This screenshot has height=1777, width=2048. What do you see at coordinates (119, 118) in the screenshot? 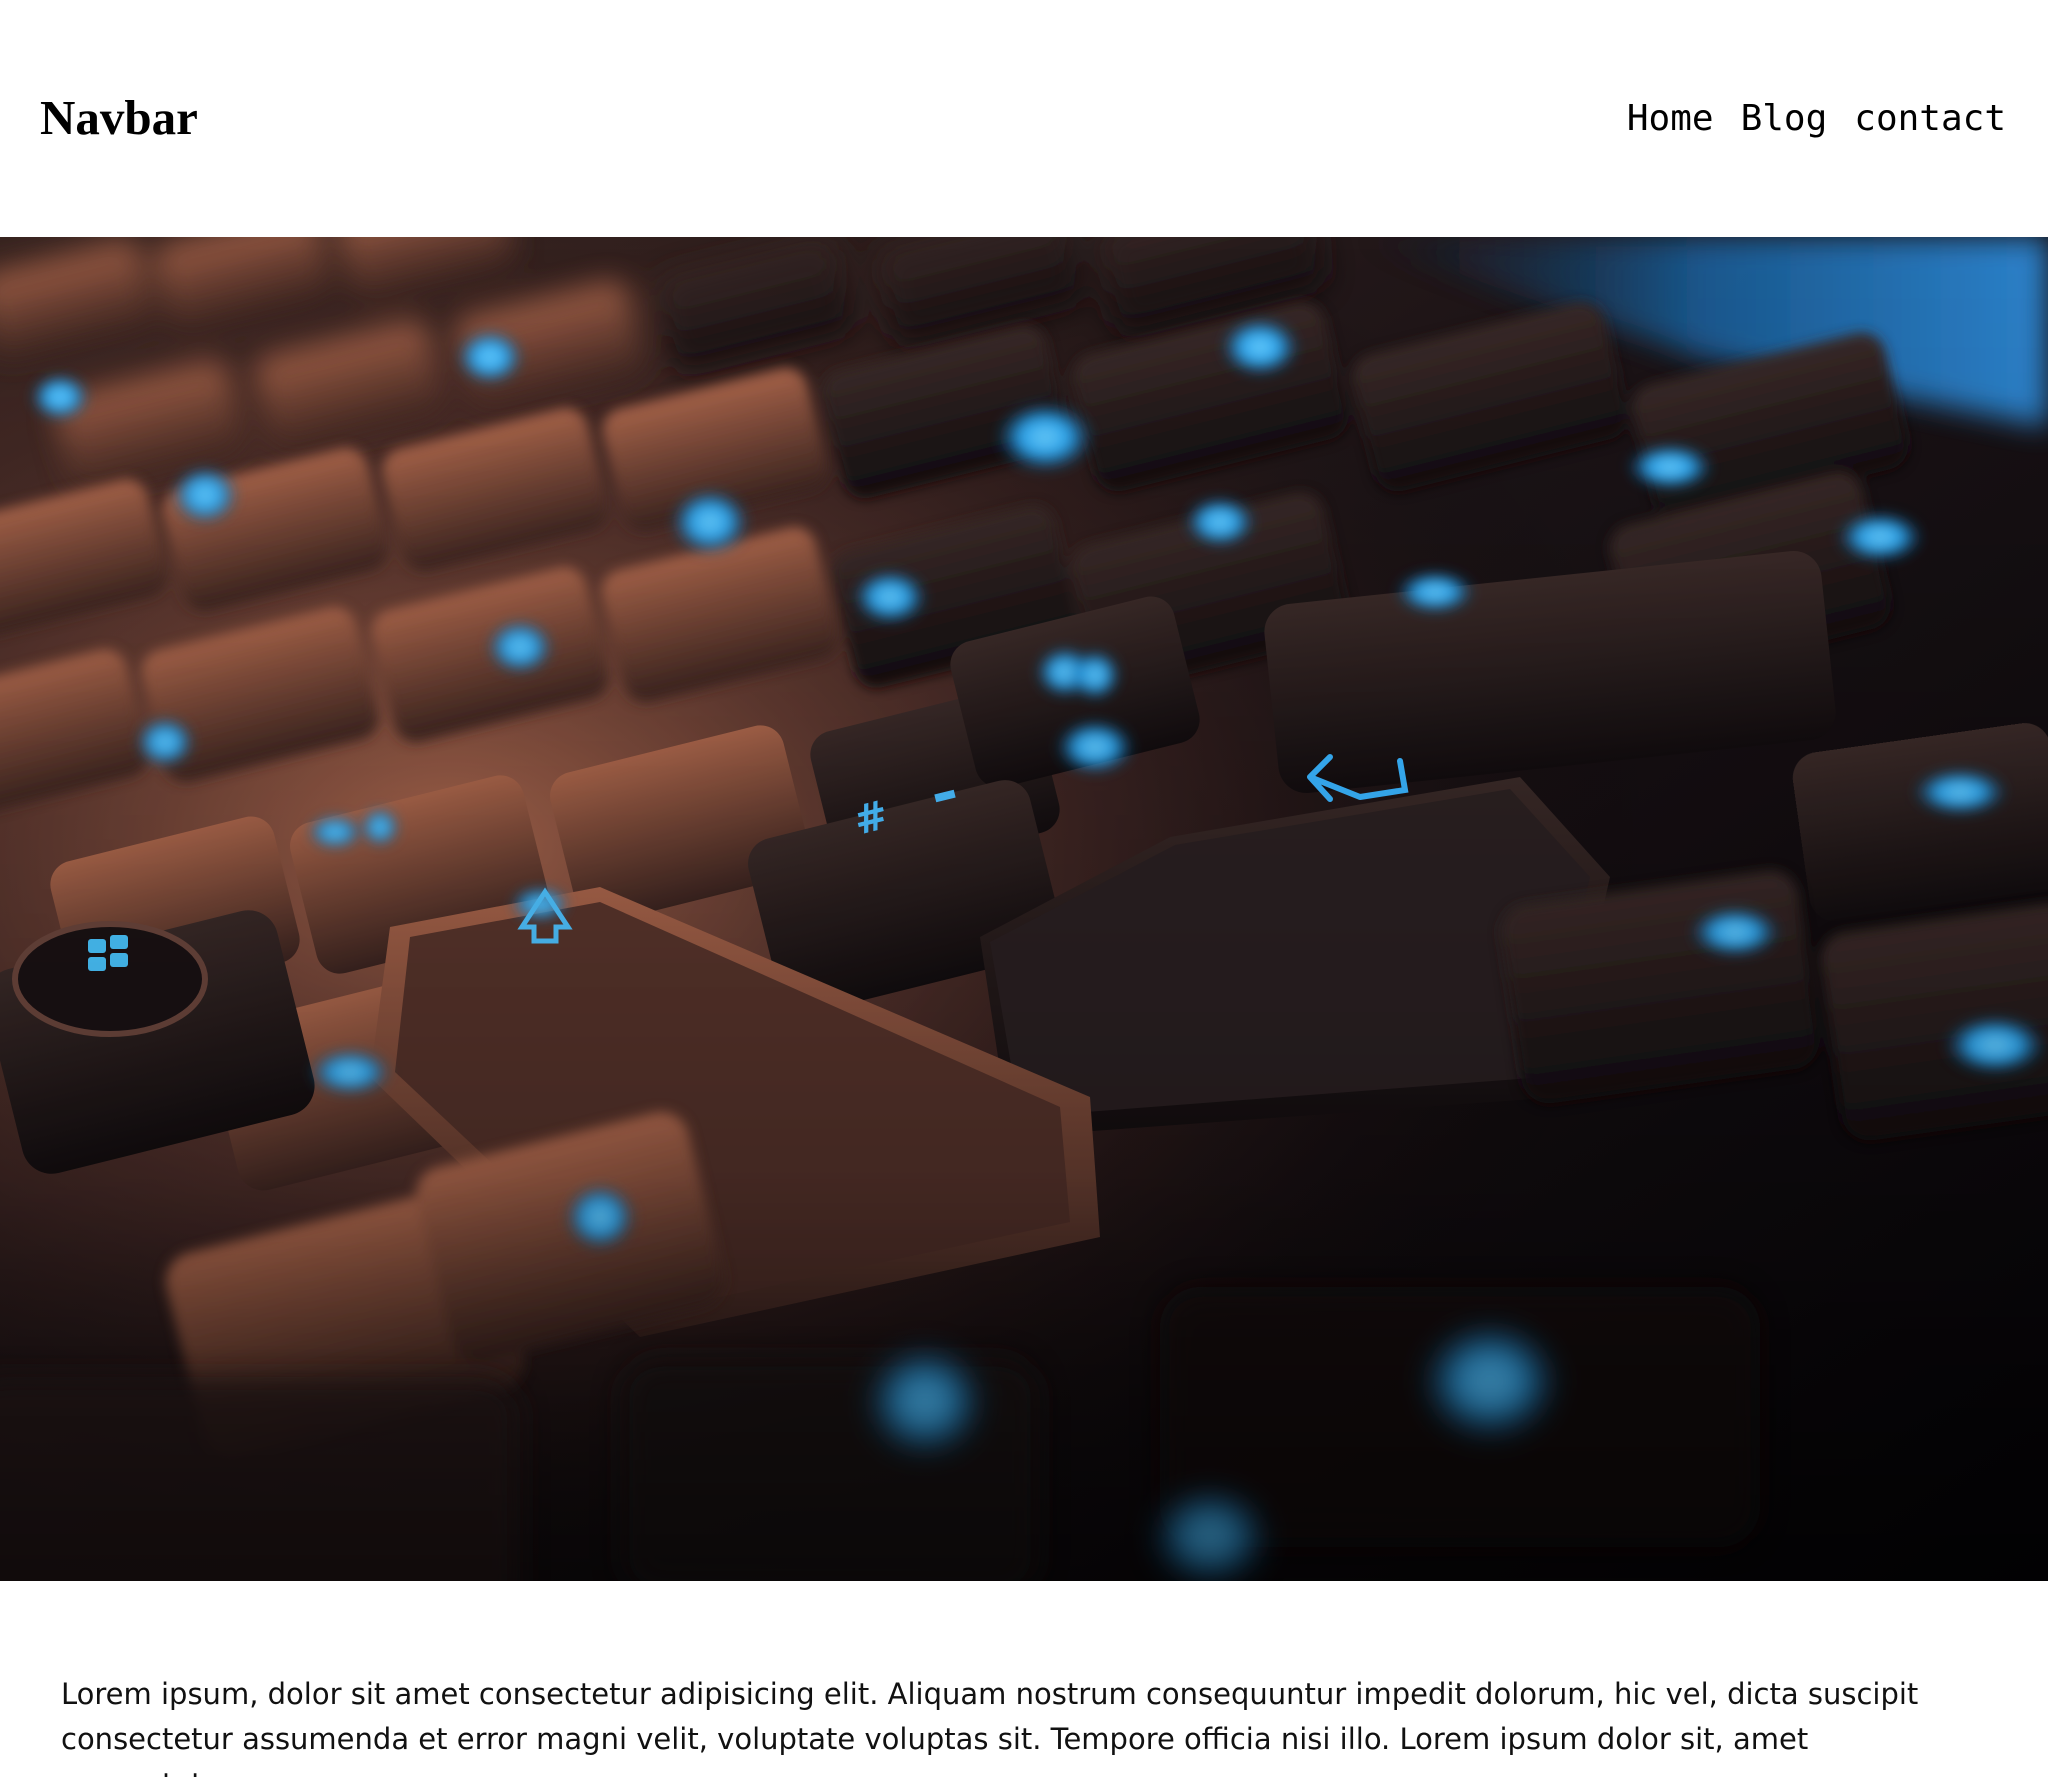
I see `navbar-brand: Navbar` at bounding box center [119, 118].